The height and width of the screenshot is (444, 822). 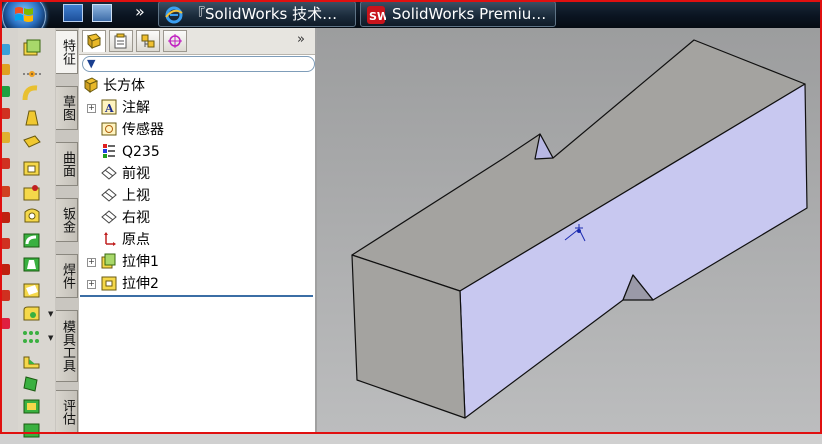 What do you see at coordinates (67, 108) in the screenshot?
I see `tab-sketch: 草图` at bounding box center [67, 108].